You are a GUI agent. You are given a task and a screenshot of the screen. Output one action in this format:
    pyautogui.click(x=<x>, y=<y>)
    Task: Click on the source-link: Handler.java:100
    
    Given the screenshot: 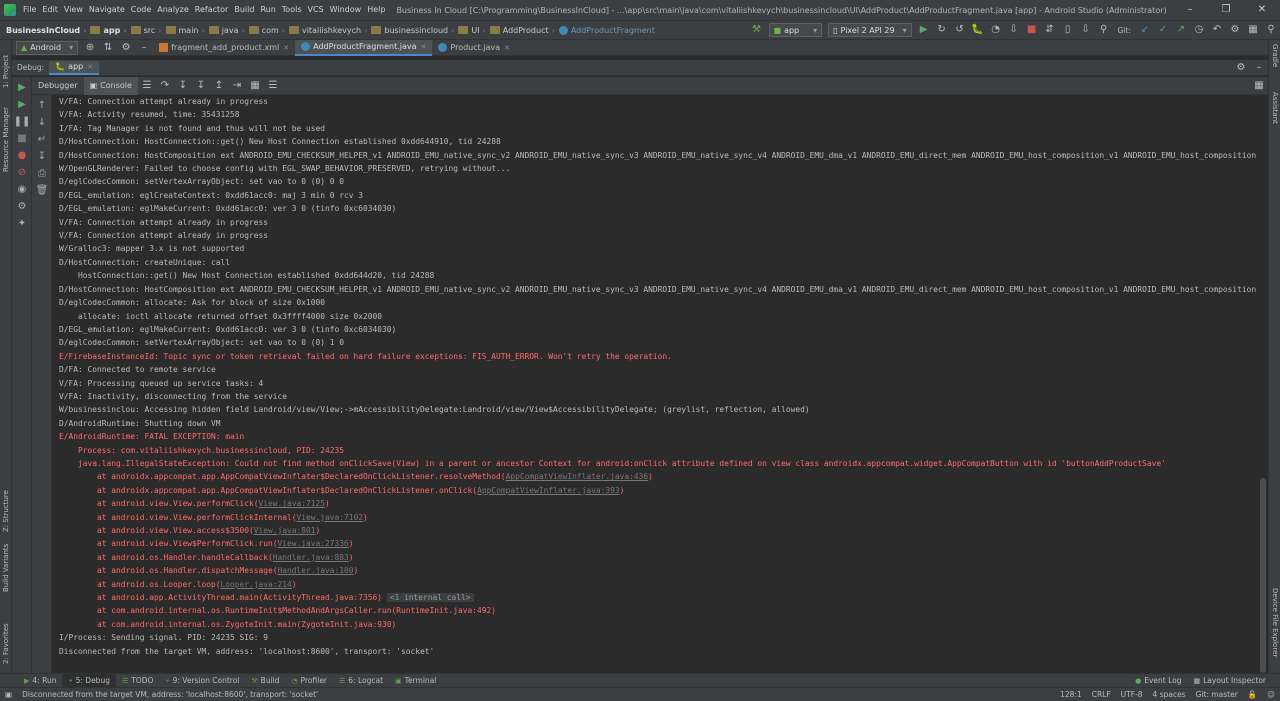 What is the action you would take?
    pyautogui.click(x=316, y=570)
    